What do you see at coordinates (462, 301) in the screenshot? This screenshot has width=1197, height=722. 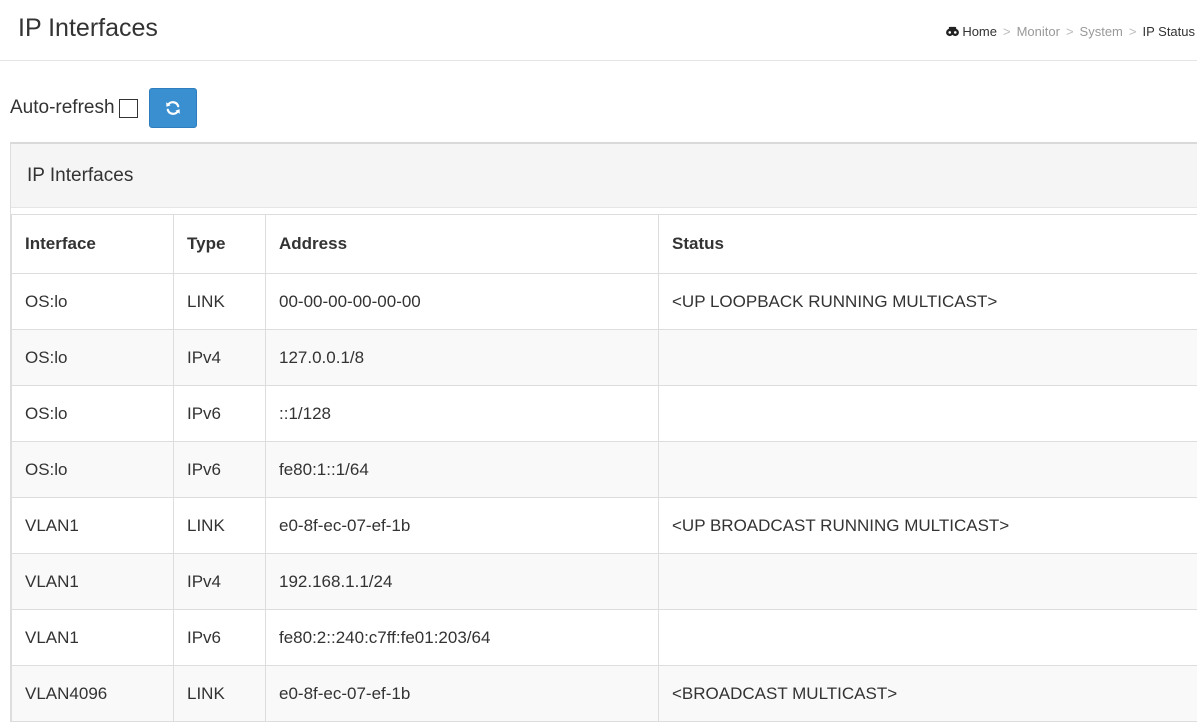 I see `cell-address: 00-00-00-00-00-00` at bounding box center [462, 301].